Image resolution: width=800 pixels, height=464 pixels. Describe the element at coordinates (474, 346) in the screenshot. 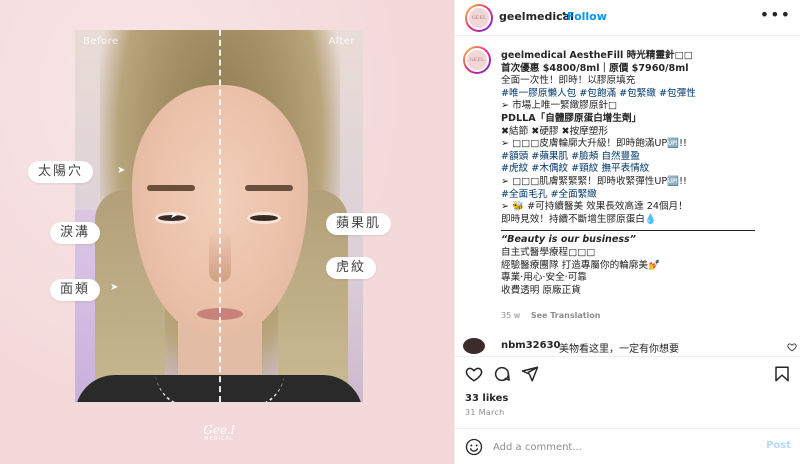

I see `commenter-avatar` at that location.